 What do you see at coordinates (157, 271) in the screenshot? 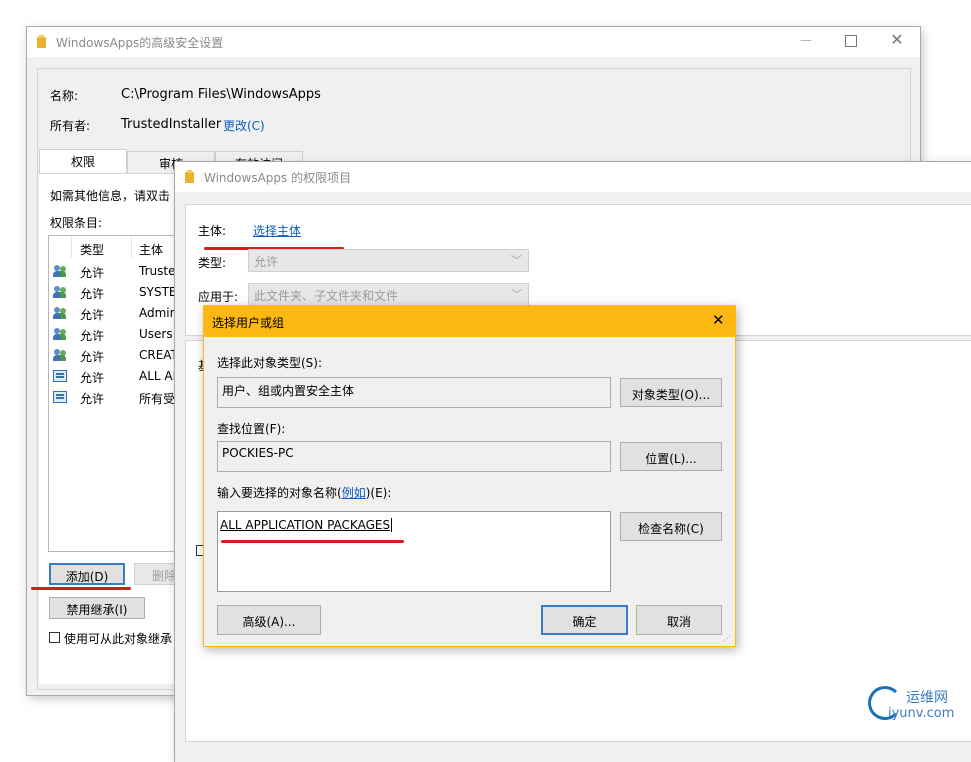
I see `row-principal: Truste` at bounding box center [157, 271].